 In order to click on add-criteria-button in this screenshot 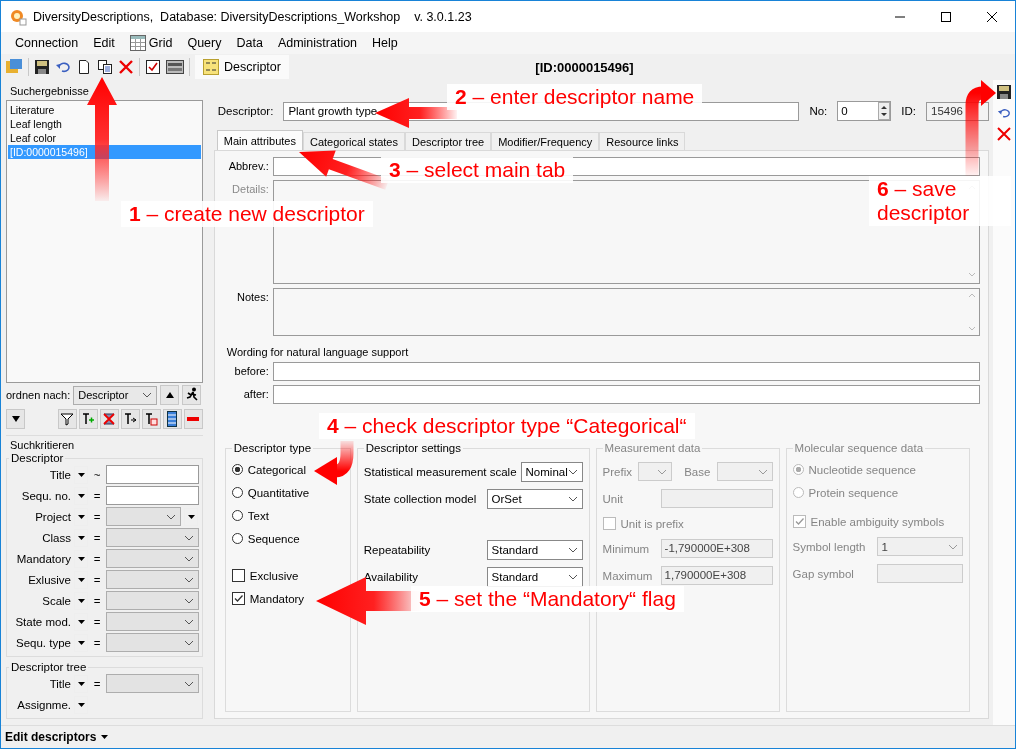, I will do `click(88, 419)`.